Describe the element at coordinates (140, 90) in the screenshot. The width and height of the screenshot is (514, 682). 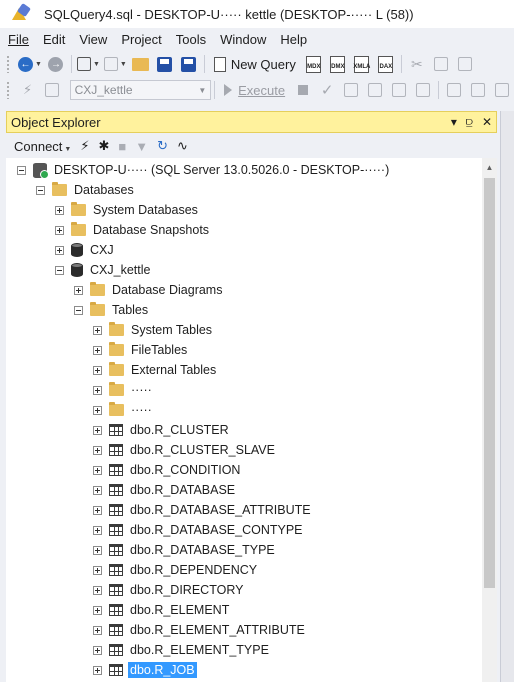
I see `available-databases-select: CXJ_kettle ▼` at that location.